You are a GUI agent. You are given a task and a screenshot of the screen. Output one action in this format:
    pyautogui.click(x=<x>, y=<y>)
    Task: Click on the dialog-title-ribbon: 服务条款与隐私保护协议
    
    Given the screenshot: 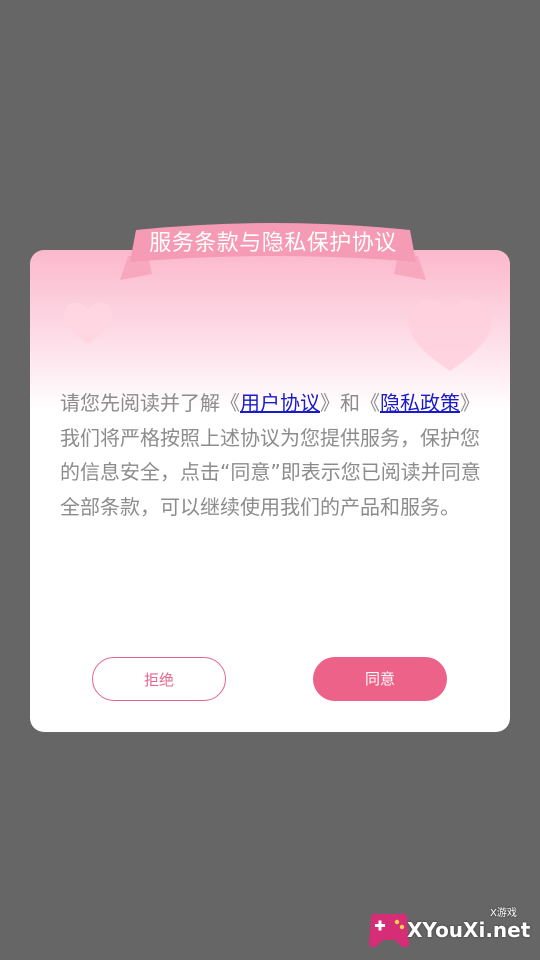 What is the action you would take?
    pyautogui.click(x=273, y=254)
    